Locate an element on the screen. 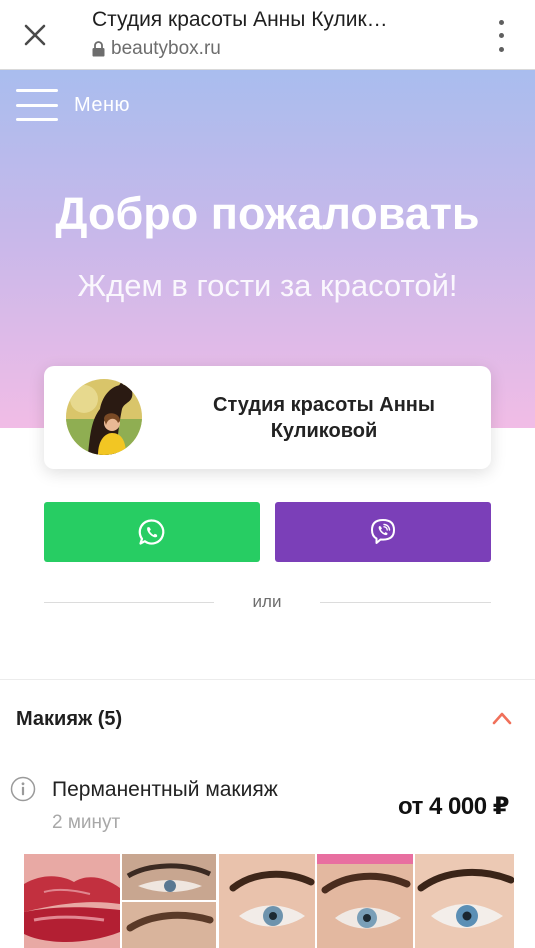  close-button is located at coordinates (35, 35).